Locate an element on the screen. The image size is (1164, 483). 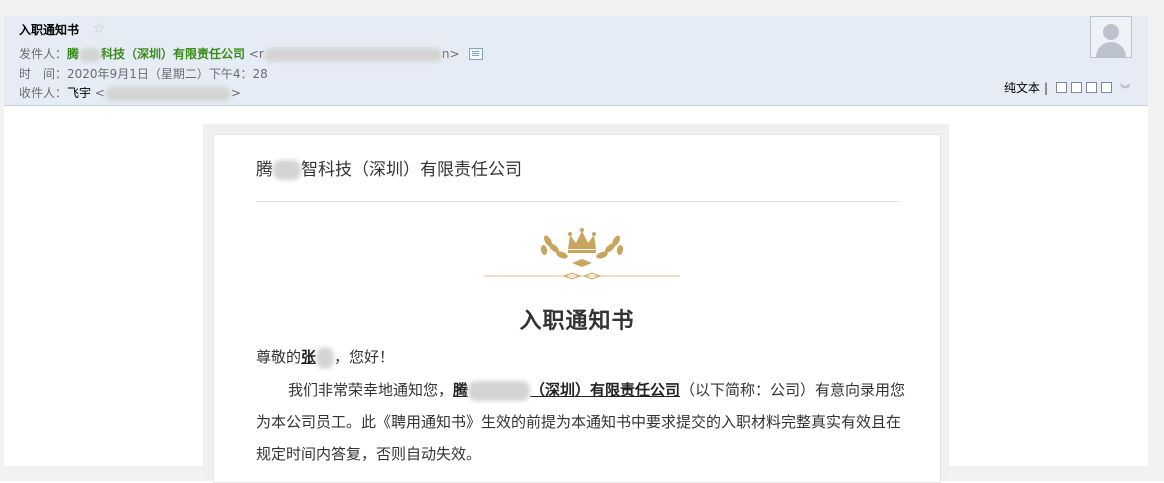
time-row: 时 间：2020年9月1日（星期二）下午4：28 is located at coordinates (143, 73).